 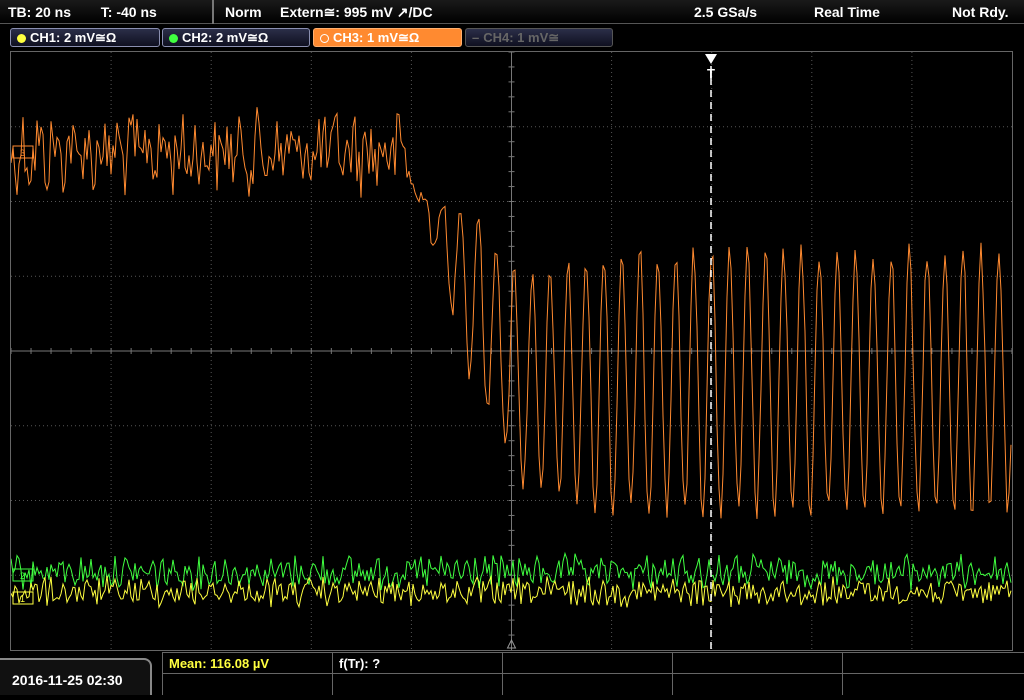 I want to click on channel-1-label: CH1: 2 mV≅Ω, so click(x=73, y=37).